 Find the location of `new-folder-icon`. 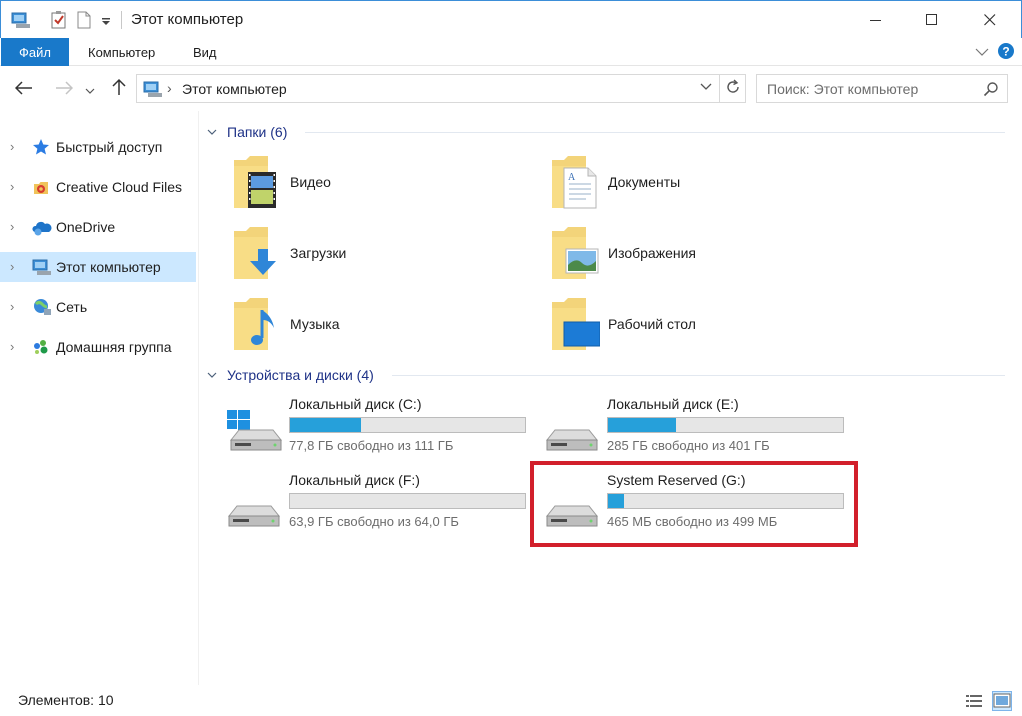

new-folder-icon is located at coordinates (84, 21).